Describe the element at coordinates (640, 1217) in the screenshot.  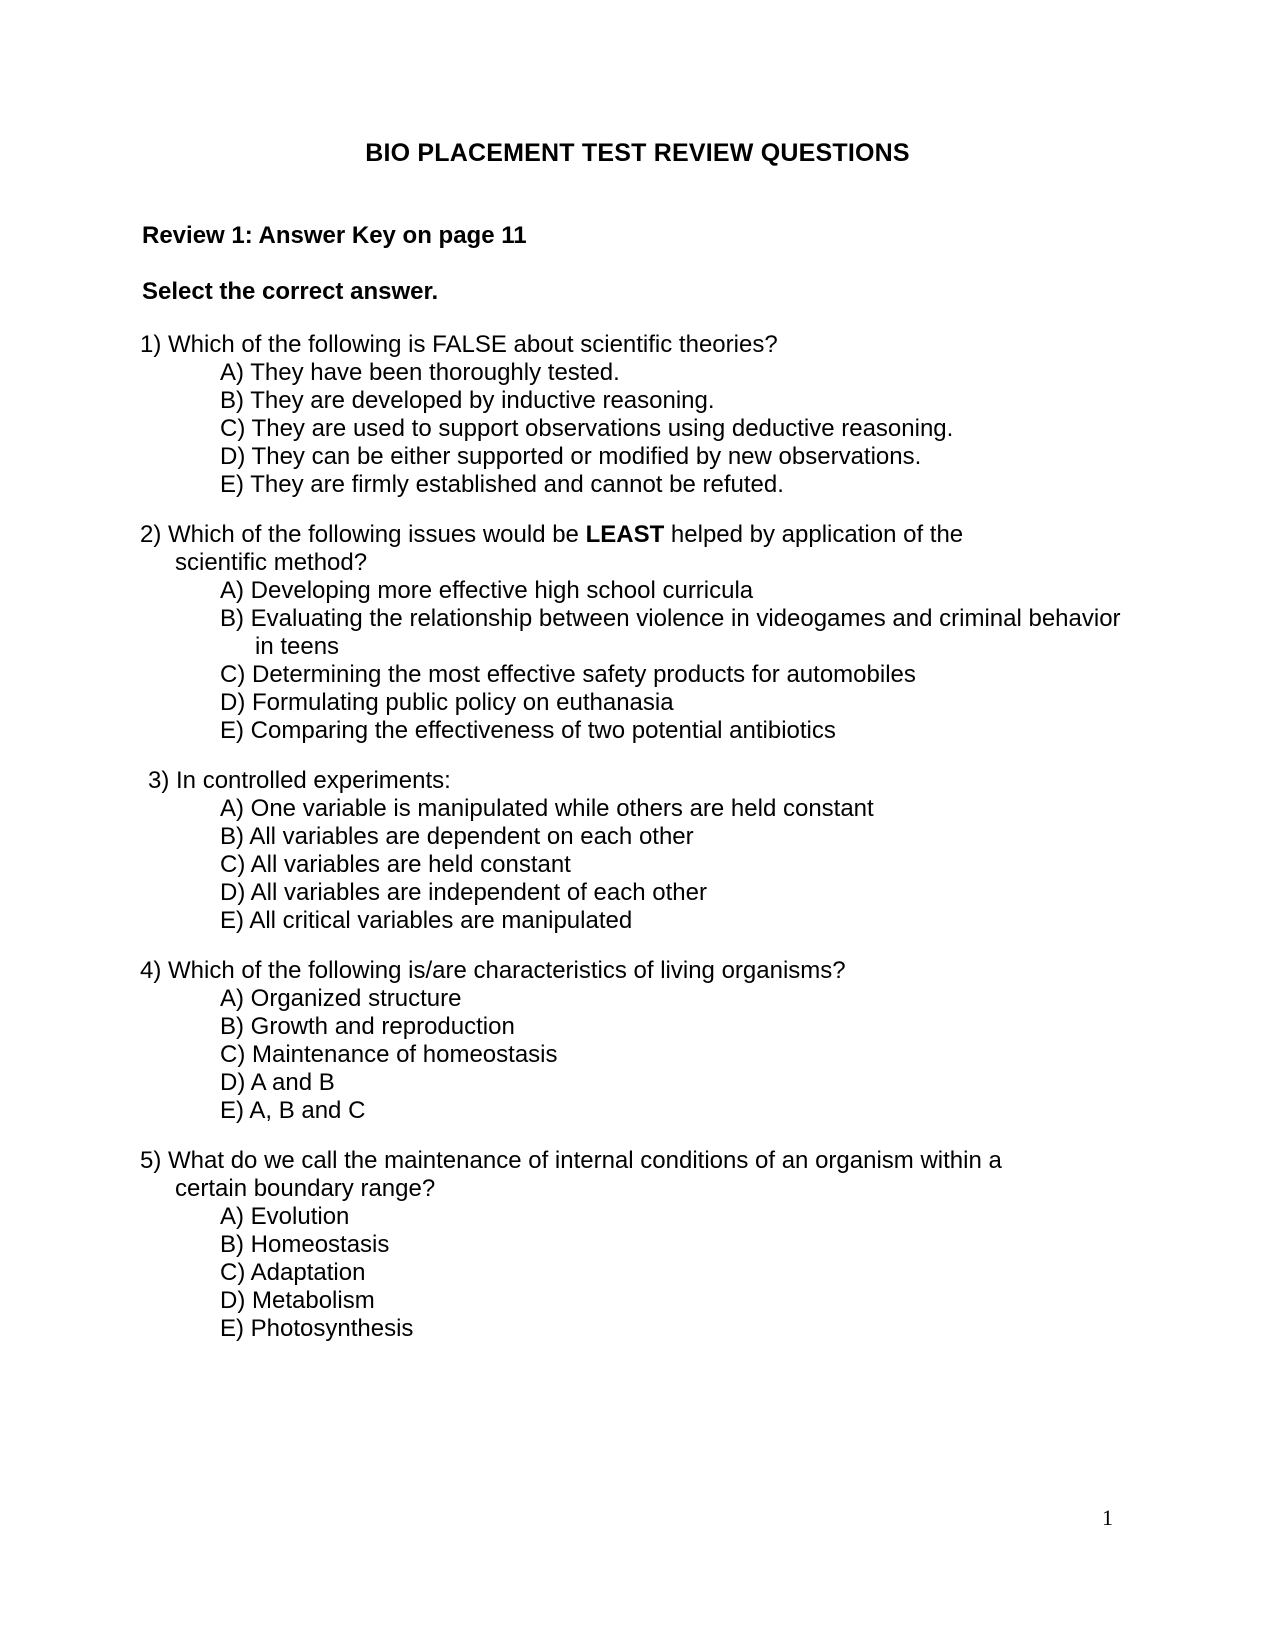
I see `option: A) Evolution` at that location.